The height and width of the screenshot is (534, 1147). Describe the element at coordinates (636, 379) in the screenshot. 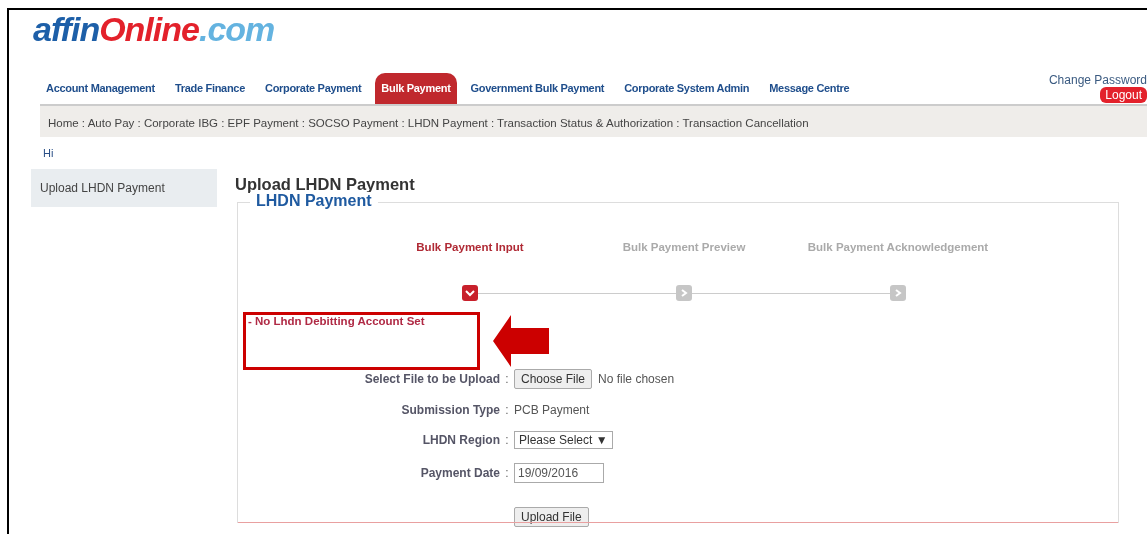

I see `file-status: No file chosen` at that location.